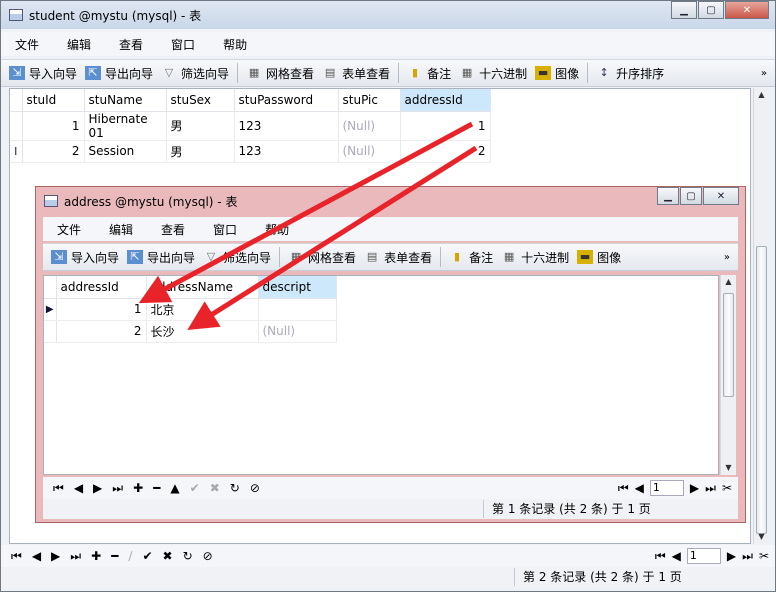  Describe the element at coordinates (147, 556) in the screenshot. I see `apply-changes-icon: ✔` at that location.